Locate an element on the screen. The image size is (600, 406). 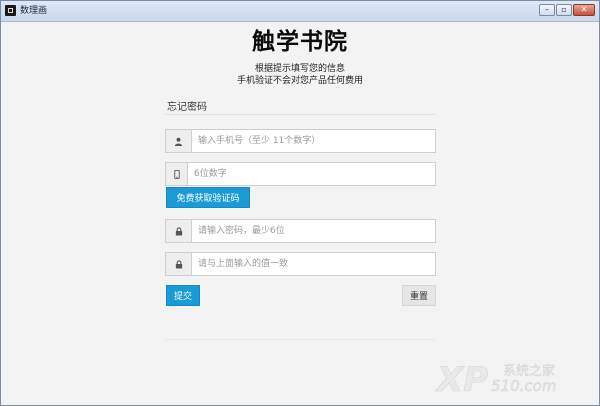
phone-icon is located at coordinates (177, 174).